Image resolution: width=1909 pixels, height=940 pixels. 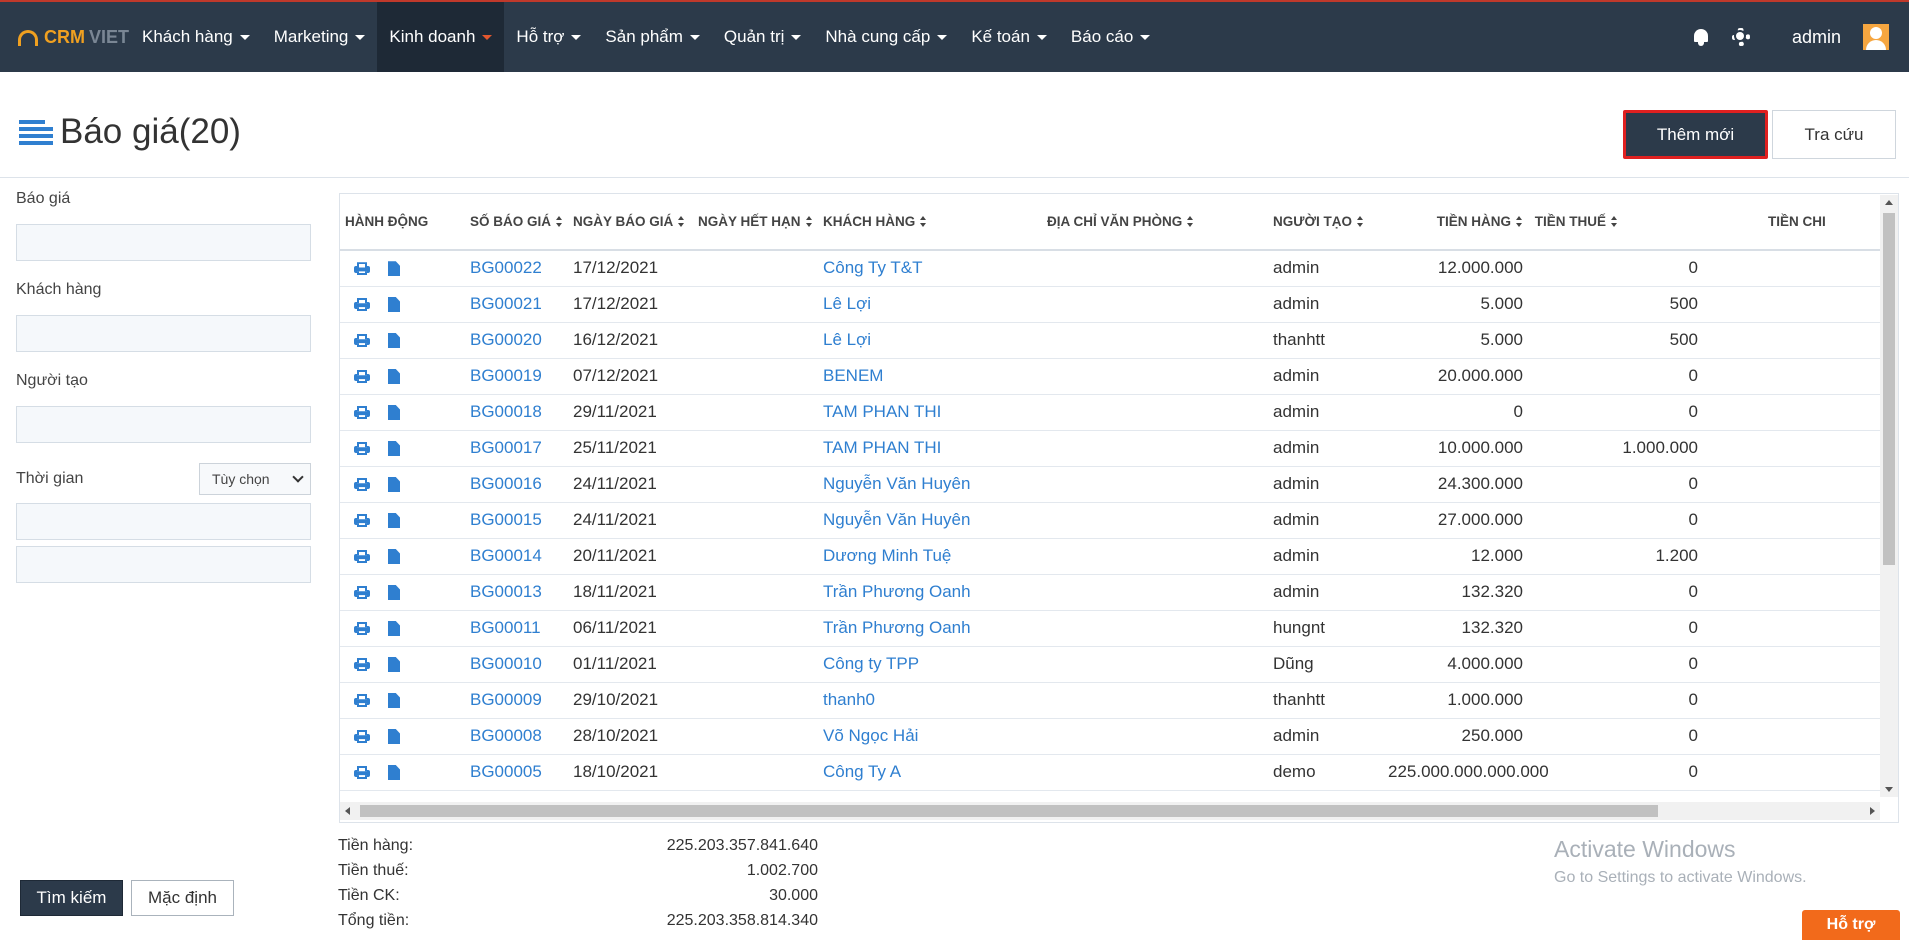 I want to click on search-button: Tìm kiếm, so click(x=71, y=898).